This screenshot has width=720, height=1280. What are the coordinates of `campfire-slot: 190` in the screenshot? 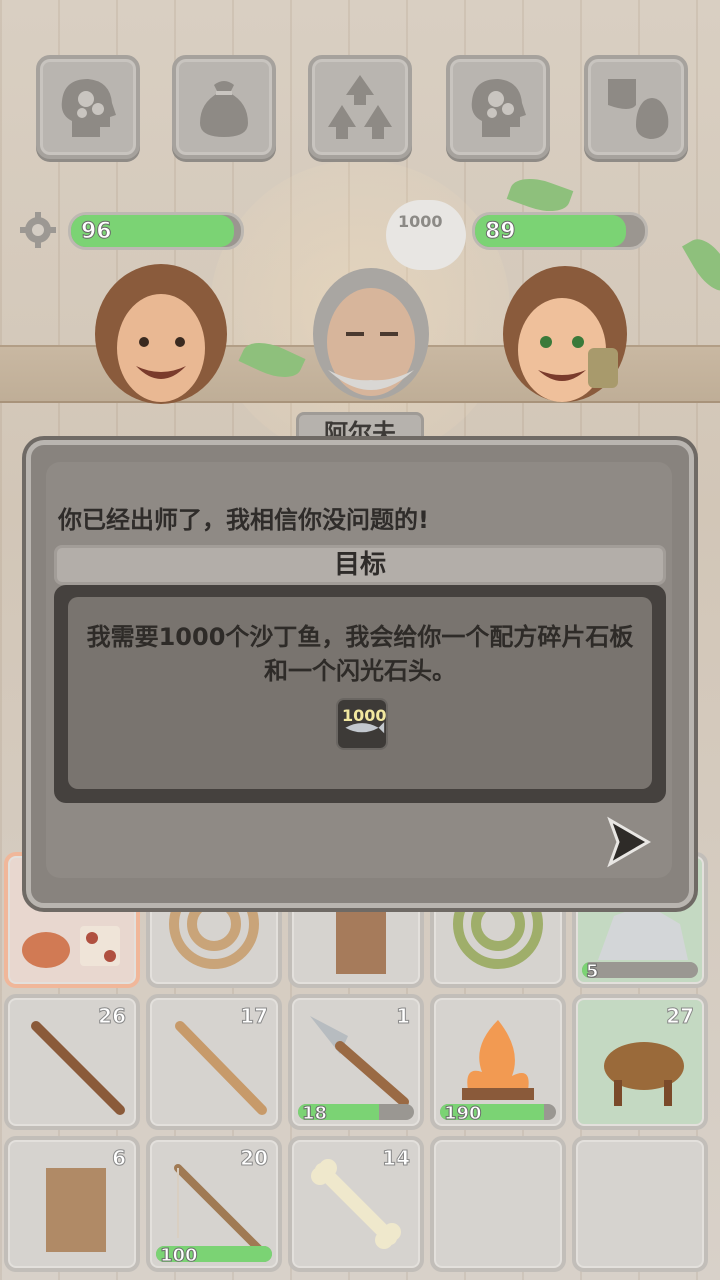 It's located at (498, 1062).